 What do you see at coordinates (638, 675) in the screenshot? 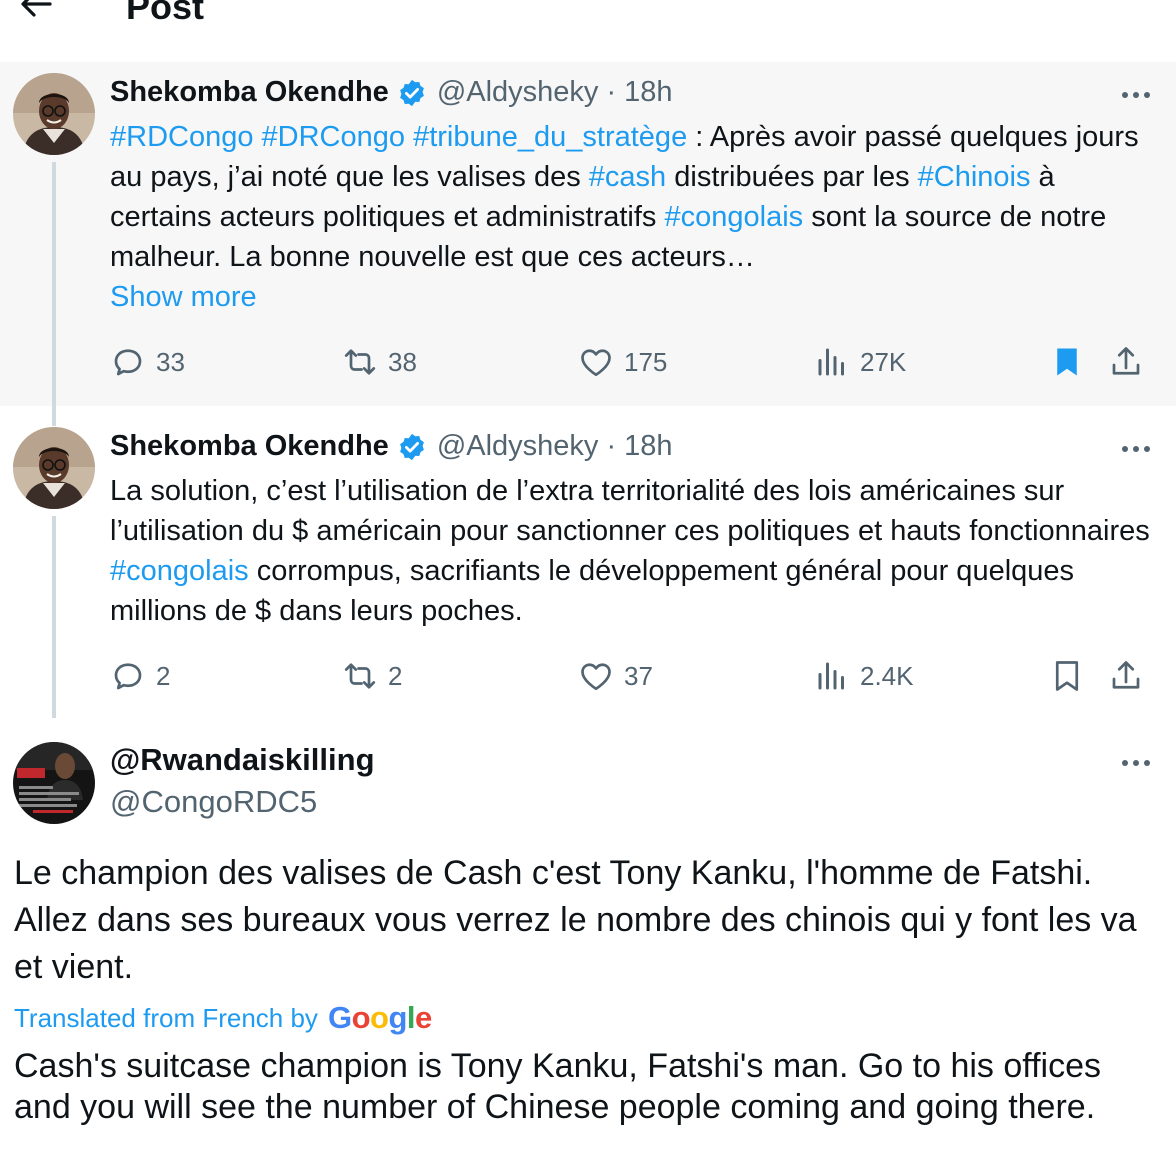
I see `like-count: 37` at bounding box center [638, 675].